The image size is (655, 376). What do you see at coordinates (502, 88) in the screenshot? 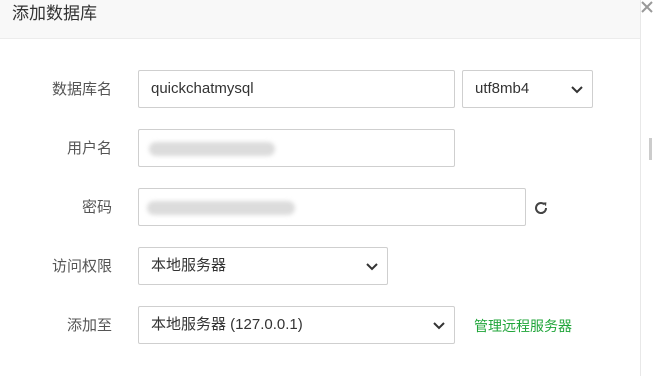
I see `charset-value: utf8mb4` at bounding box center [502, 88].